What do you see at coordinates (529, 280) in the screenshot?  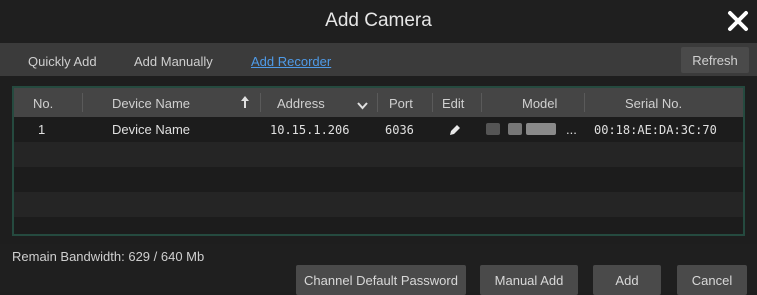 I see `manual-add-button: Manual Add` at bounding box center [529, 280].